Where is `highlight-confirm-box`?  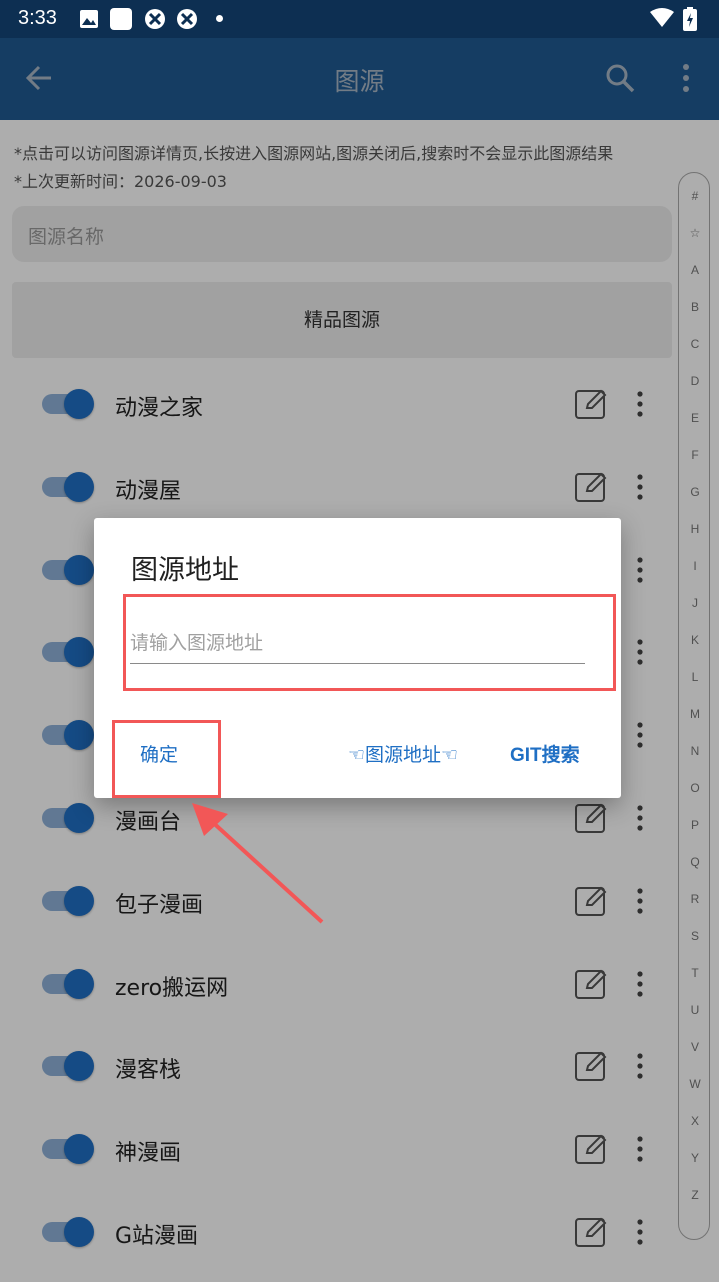
highlight-confirm-box is located at coordinates (166, 759).